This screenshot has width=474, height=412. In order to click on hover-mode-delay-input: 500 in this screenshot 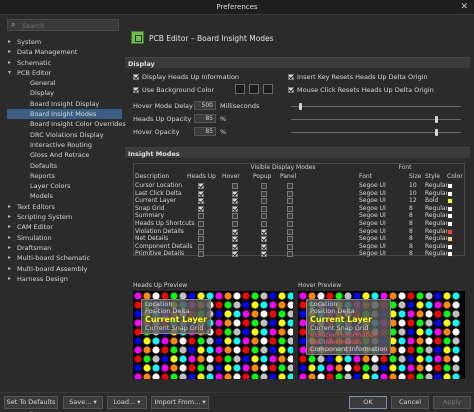, I will do `click(205, 105)`.